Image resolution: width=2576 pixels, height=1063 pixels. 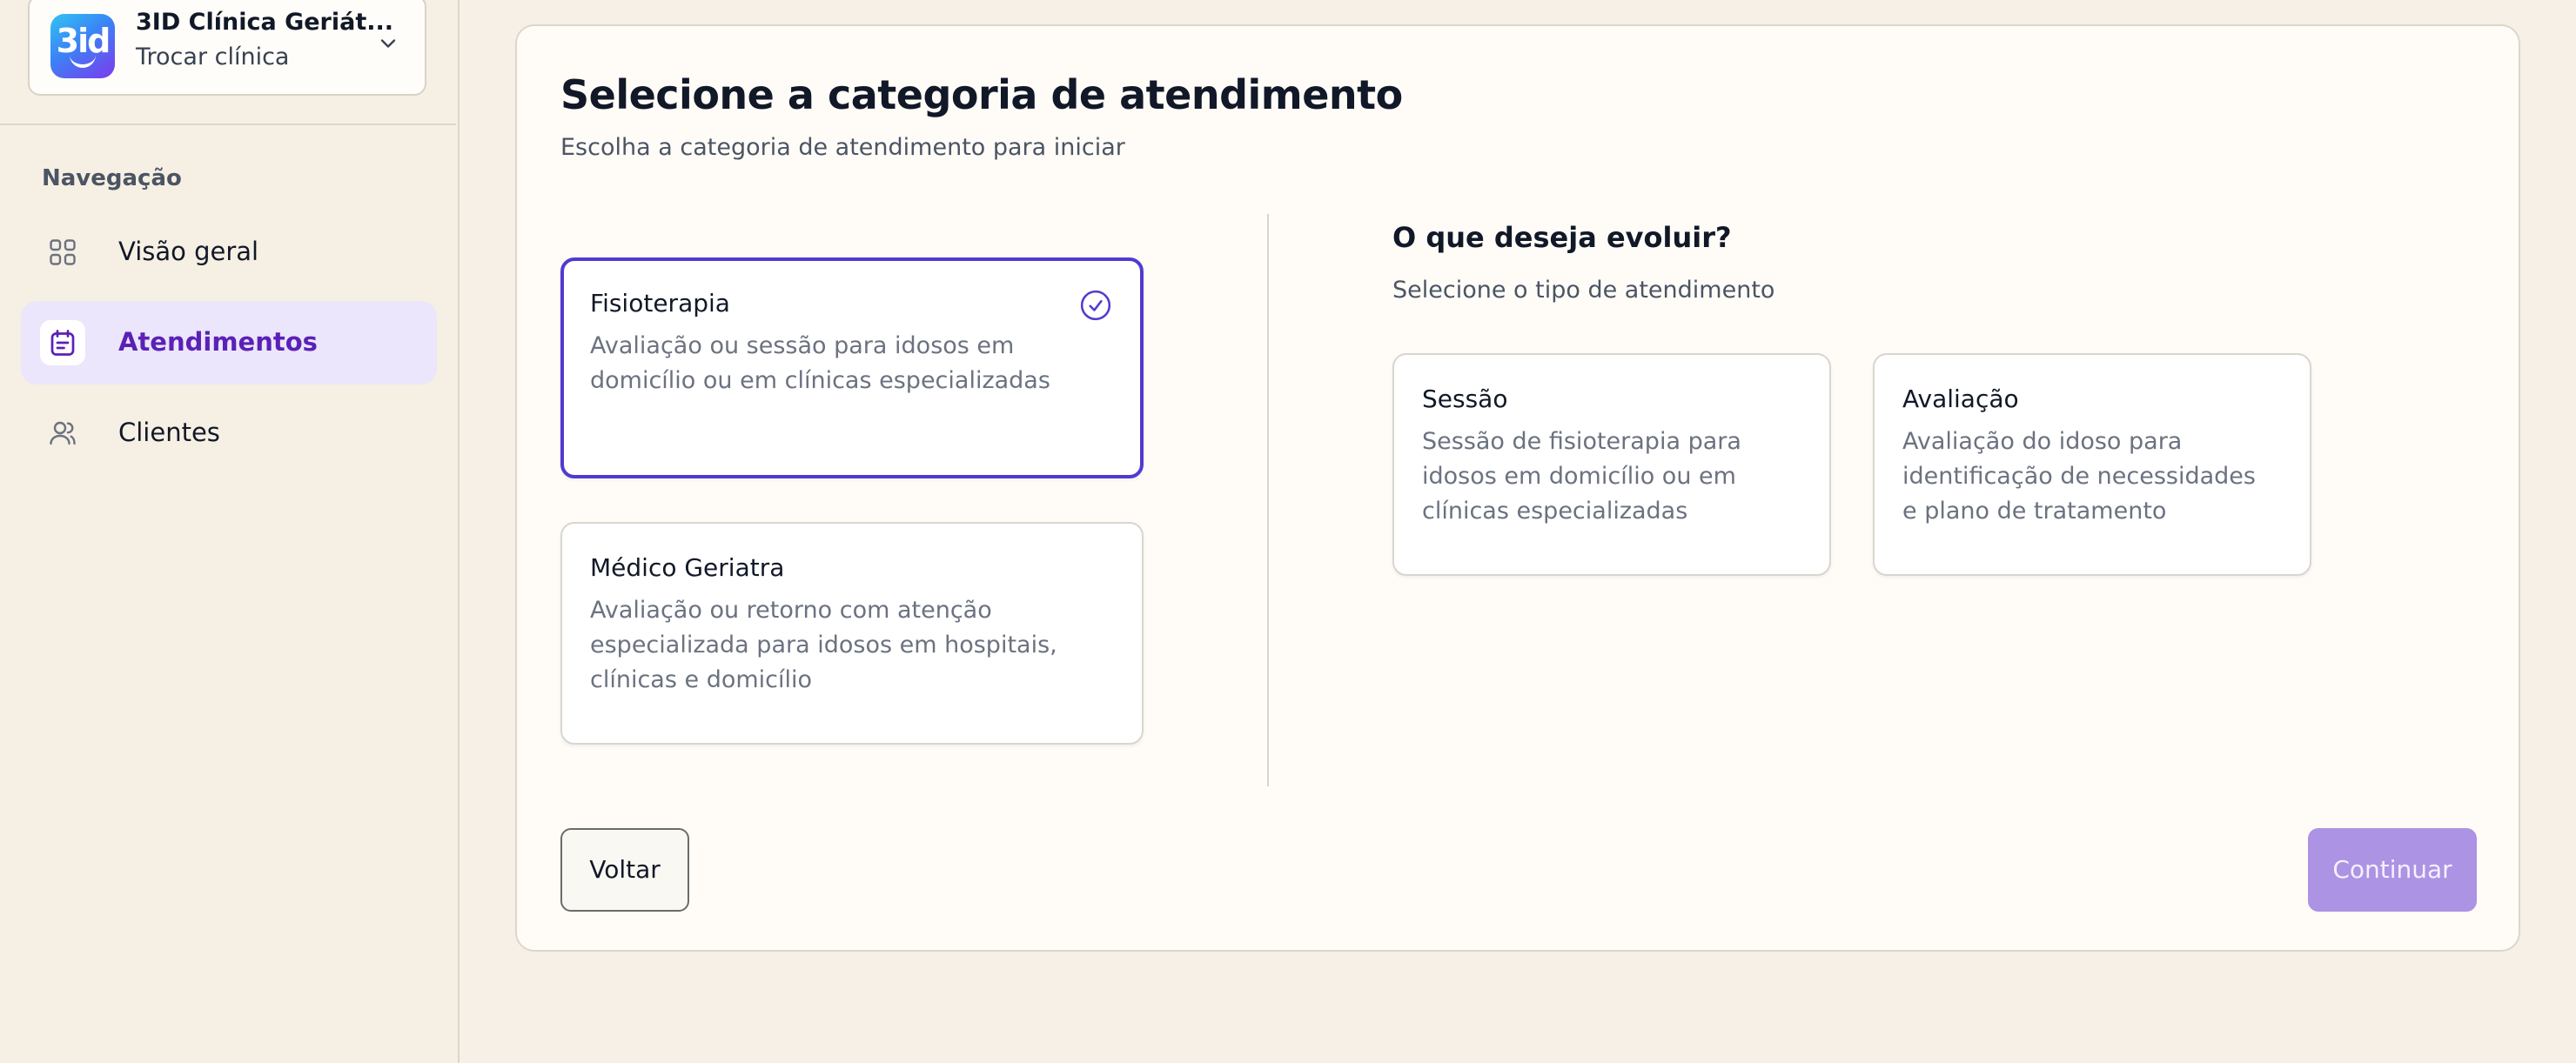 What do you see at coordinates (1961, 398) in the screenshot?
I see `option-title: Avaliação` at bounding box center [1961, 398].